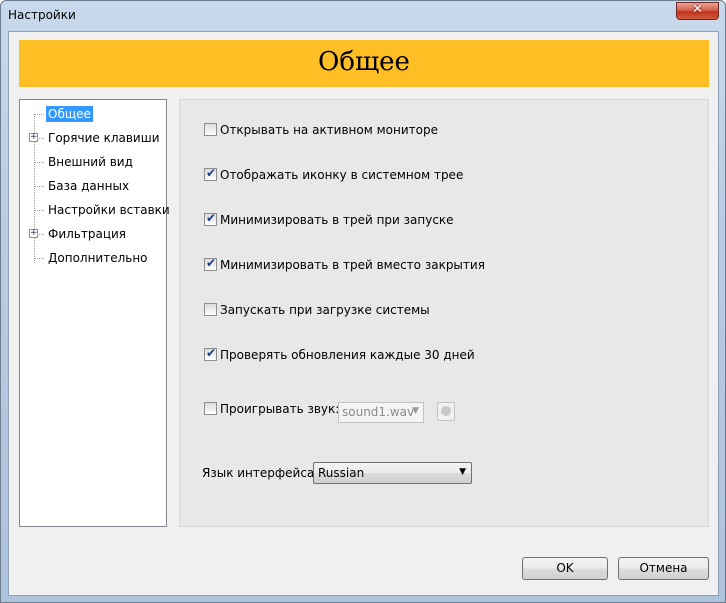 The height and width of the screenshot is (603, 726). I want to click on section-title: Общее, so click(364, 62).